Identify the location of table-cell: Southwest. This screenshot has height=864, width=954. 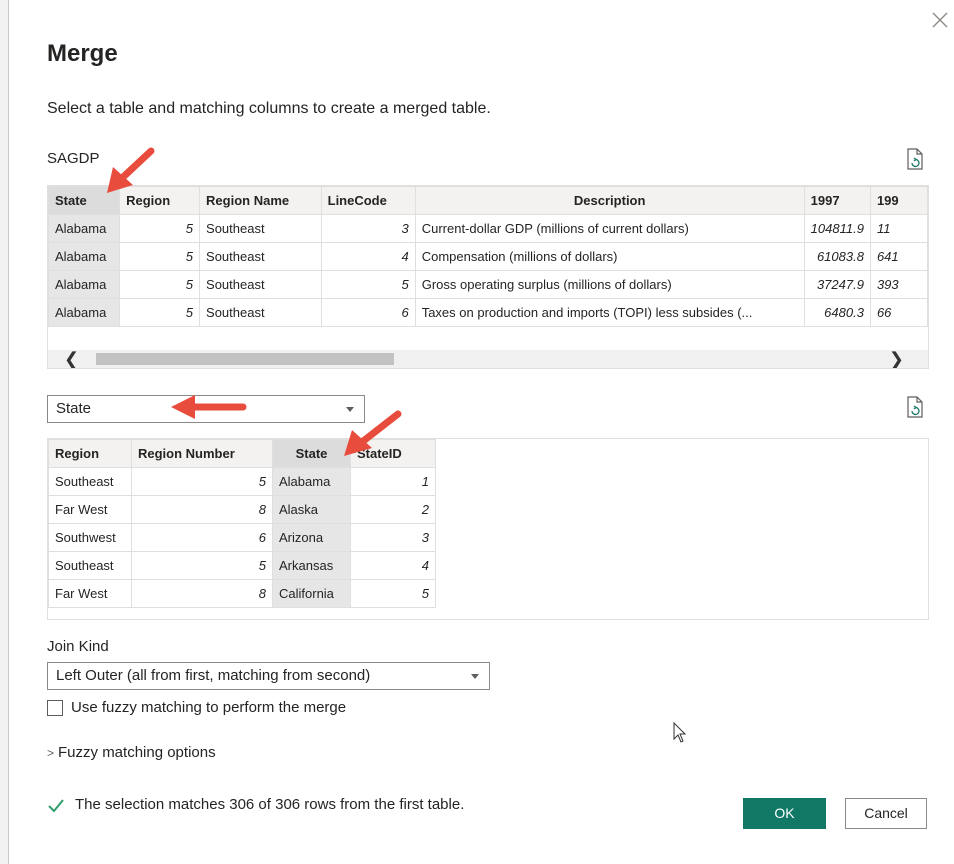
(90, 537).